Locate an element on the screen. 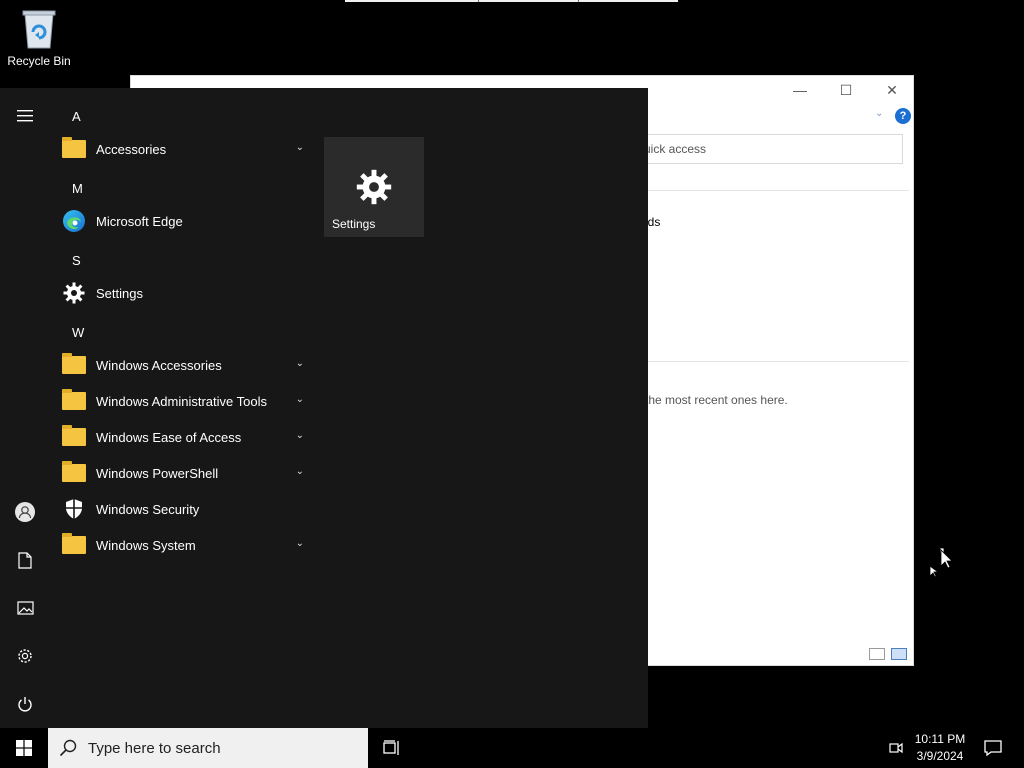  taskbar-search-box: Type here to search is located at coordinates (208, 748).